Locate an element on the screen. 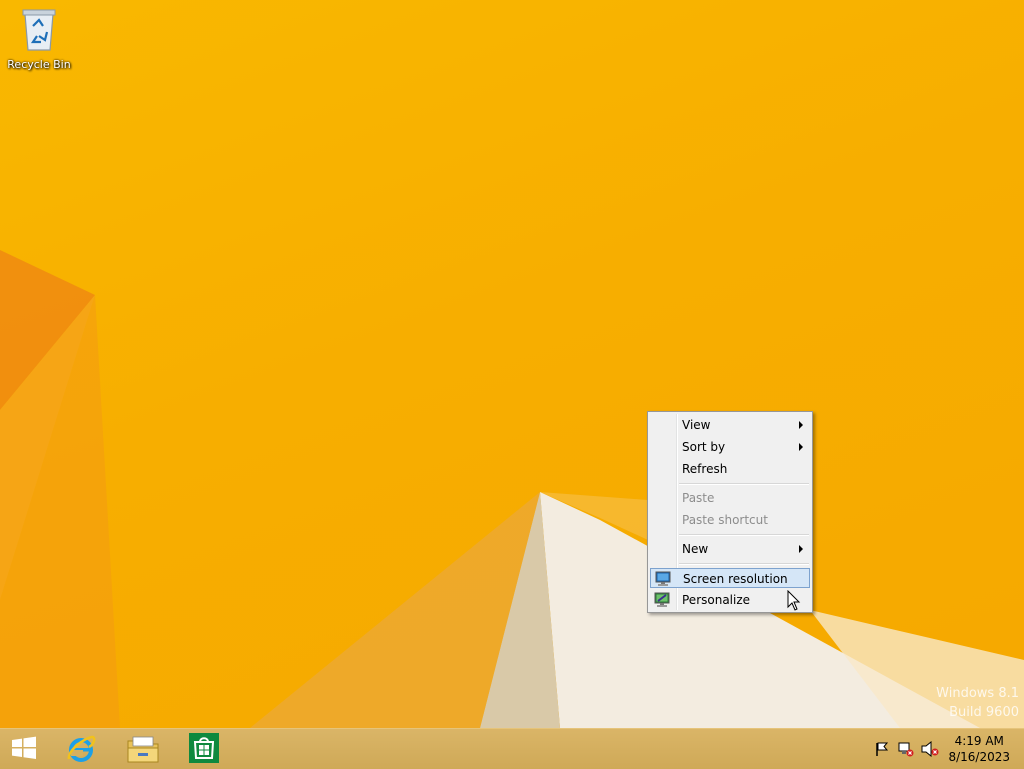 Image resolution: width=1024 pixels, height=769 pixels. speaker-muted-icon is located at coordinates (930, 749).